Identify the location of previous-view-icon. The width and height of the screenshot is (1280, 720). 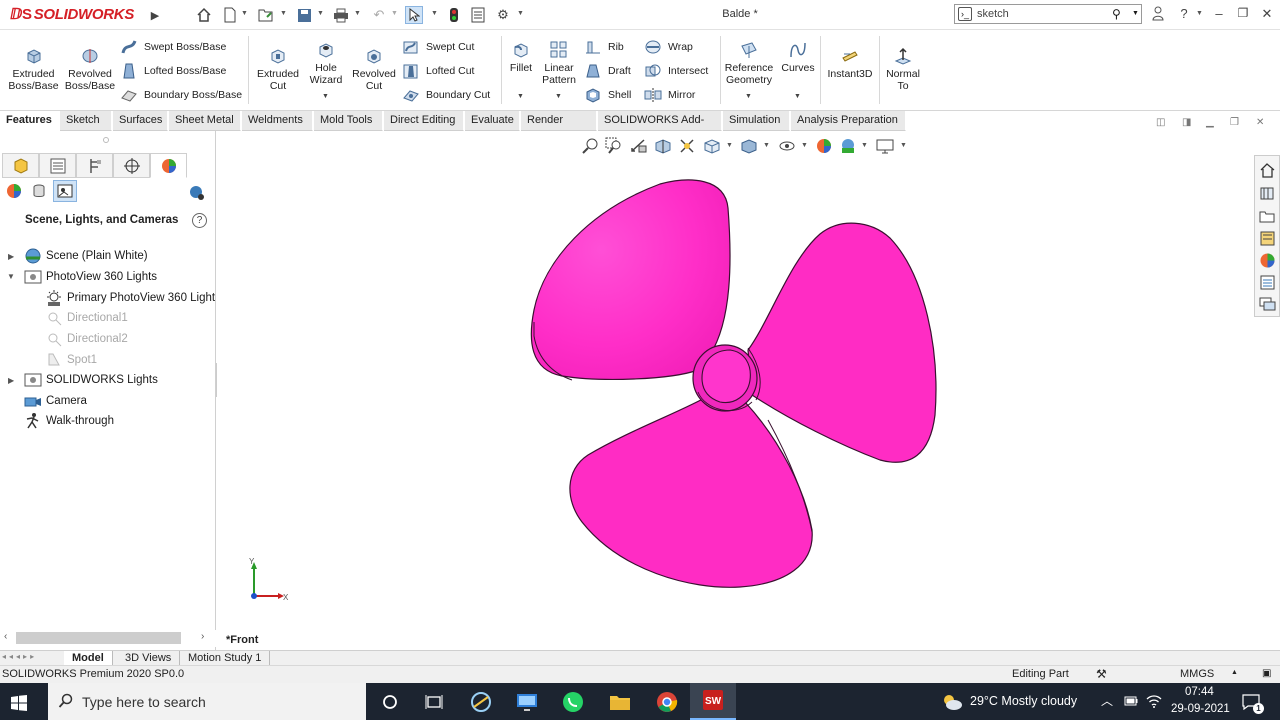
(639, 146).